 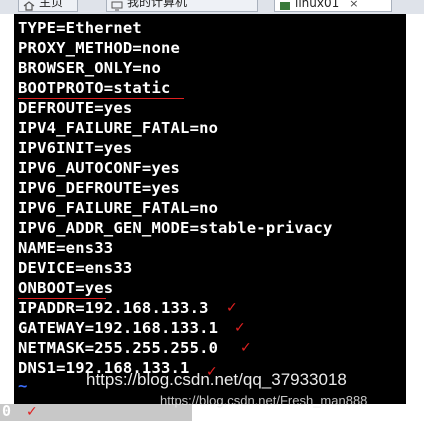 What do you see at coordinates (75, 108) in the screenshot?
I see `config-line-defroute: DEFROUTE=yes` at bounding box center [75, 108].